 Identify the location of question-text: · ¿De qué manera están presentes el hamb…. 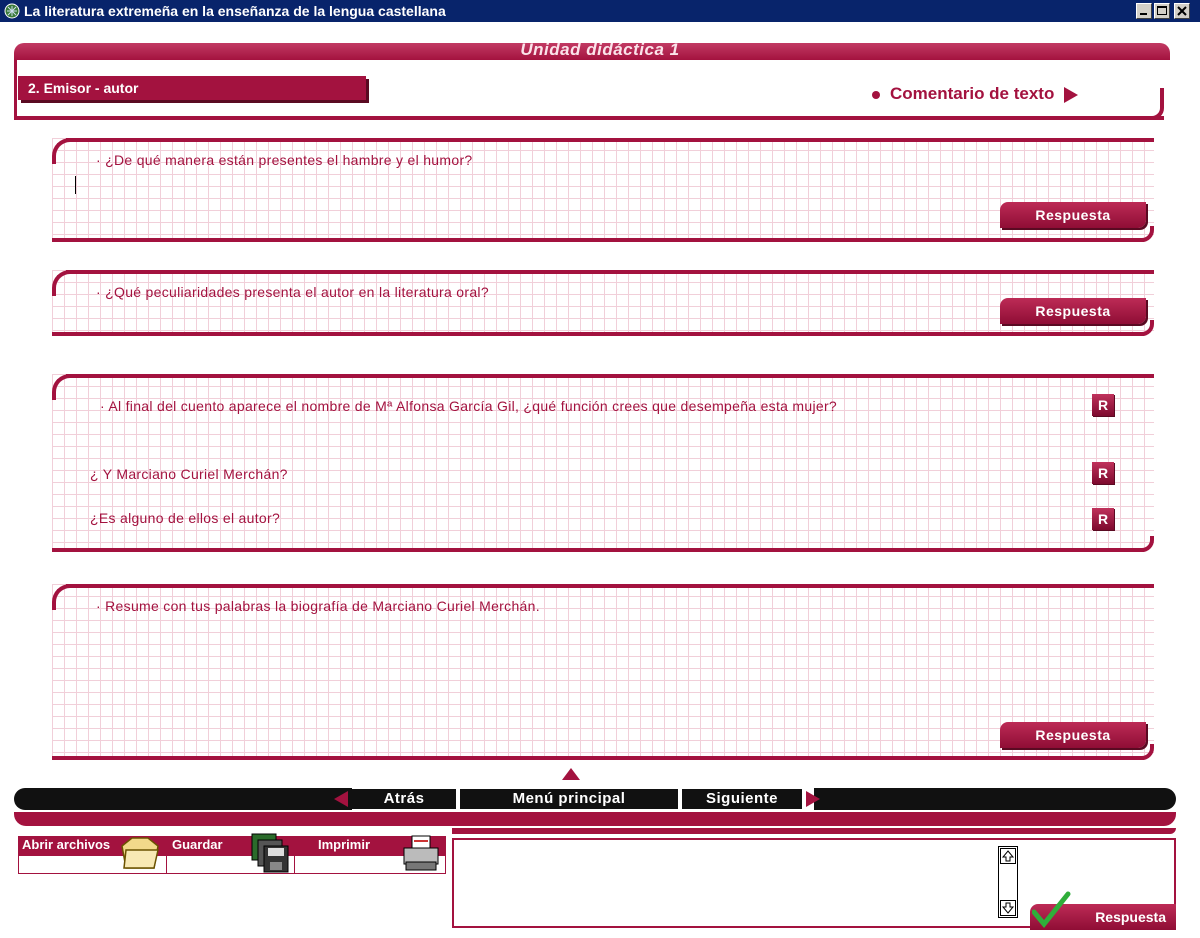
(284, 160).